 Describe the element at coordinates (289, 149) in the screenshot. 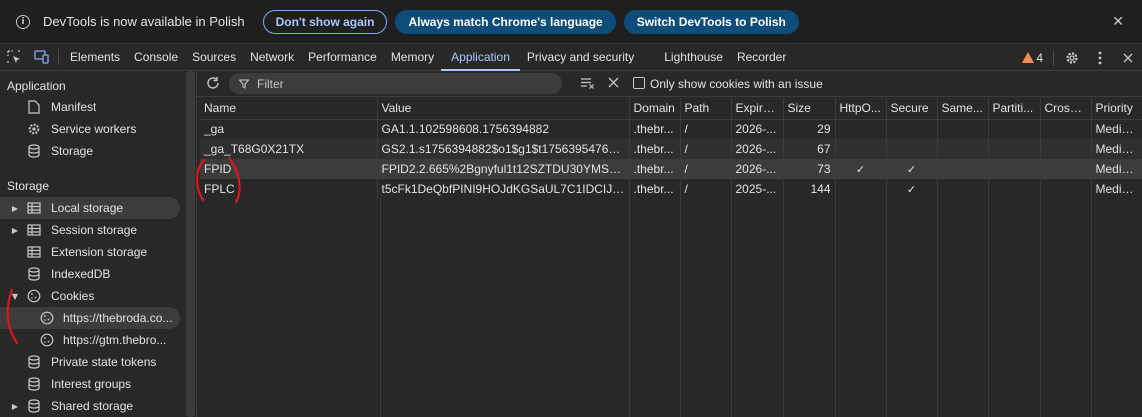

I see `cell-name: _ga_T68G0X21TX` at that location.